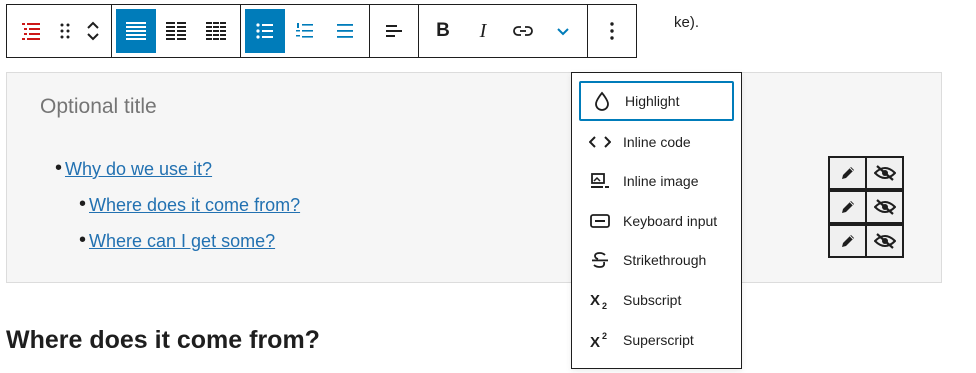 The height and width of the screenshot is (373, 976). I want to click on menu-item-inline-code: Inline code, so click(656, 142).